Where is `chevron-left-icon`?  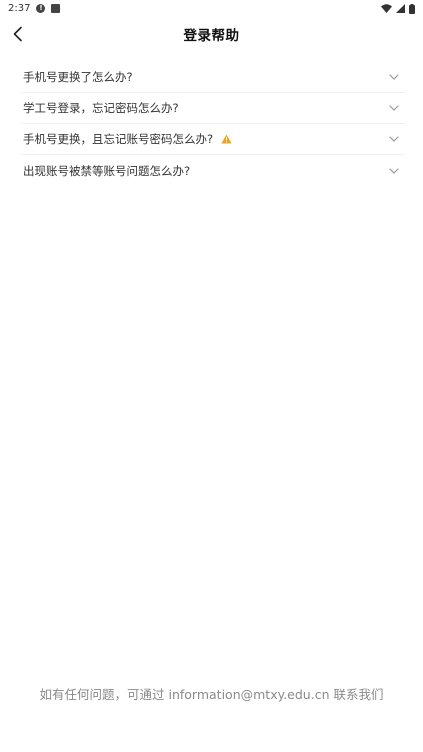
chevron-left-icon is located at coordinates (17, 34).